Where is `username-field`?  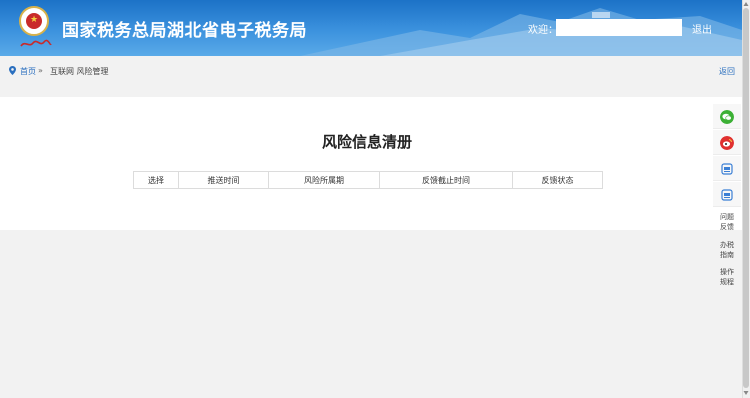
username-field is located at coordinates (619, 27).